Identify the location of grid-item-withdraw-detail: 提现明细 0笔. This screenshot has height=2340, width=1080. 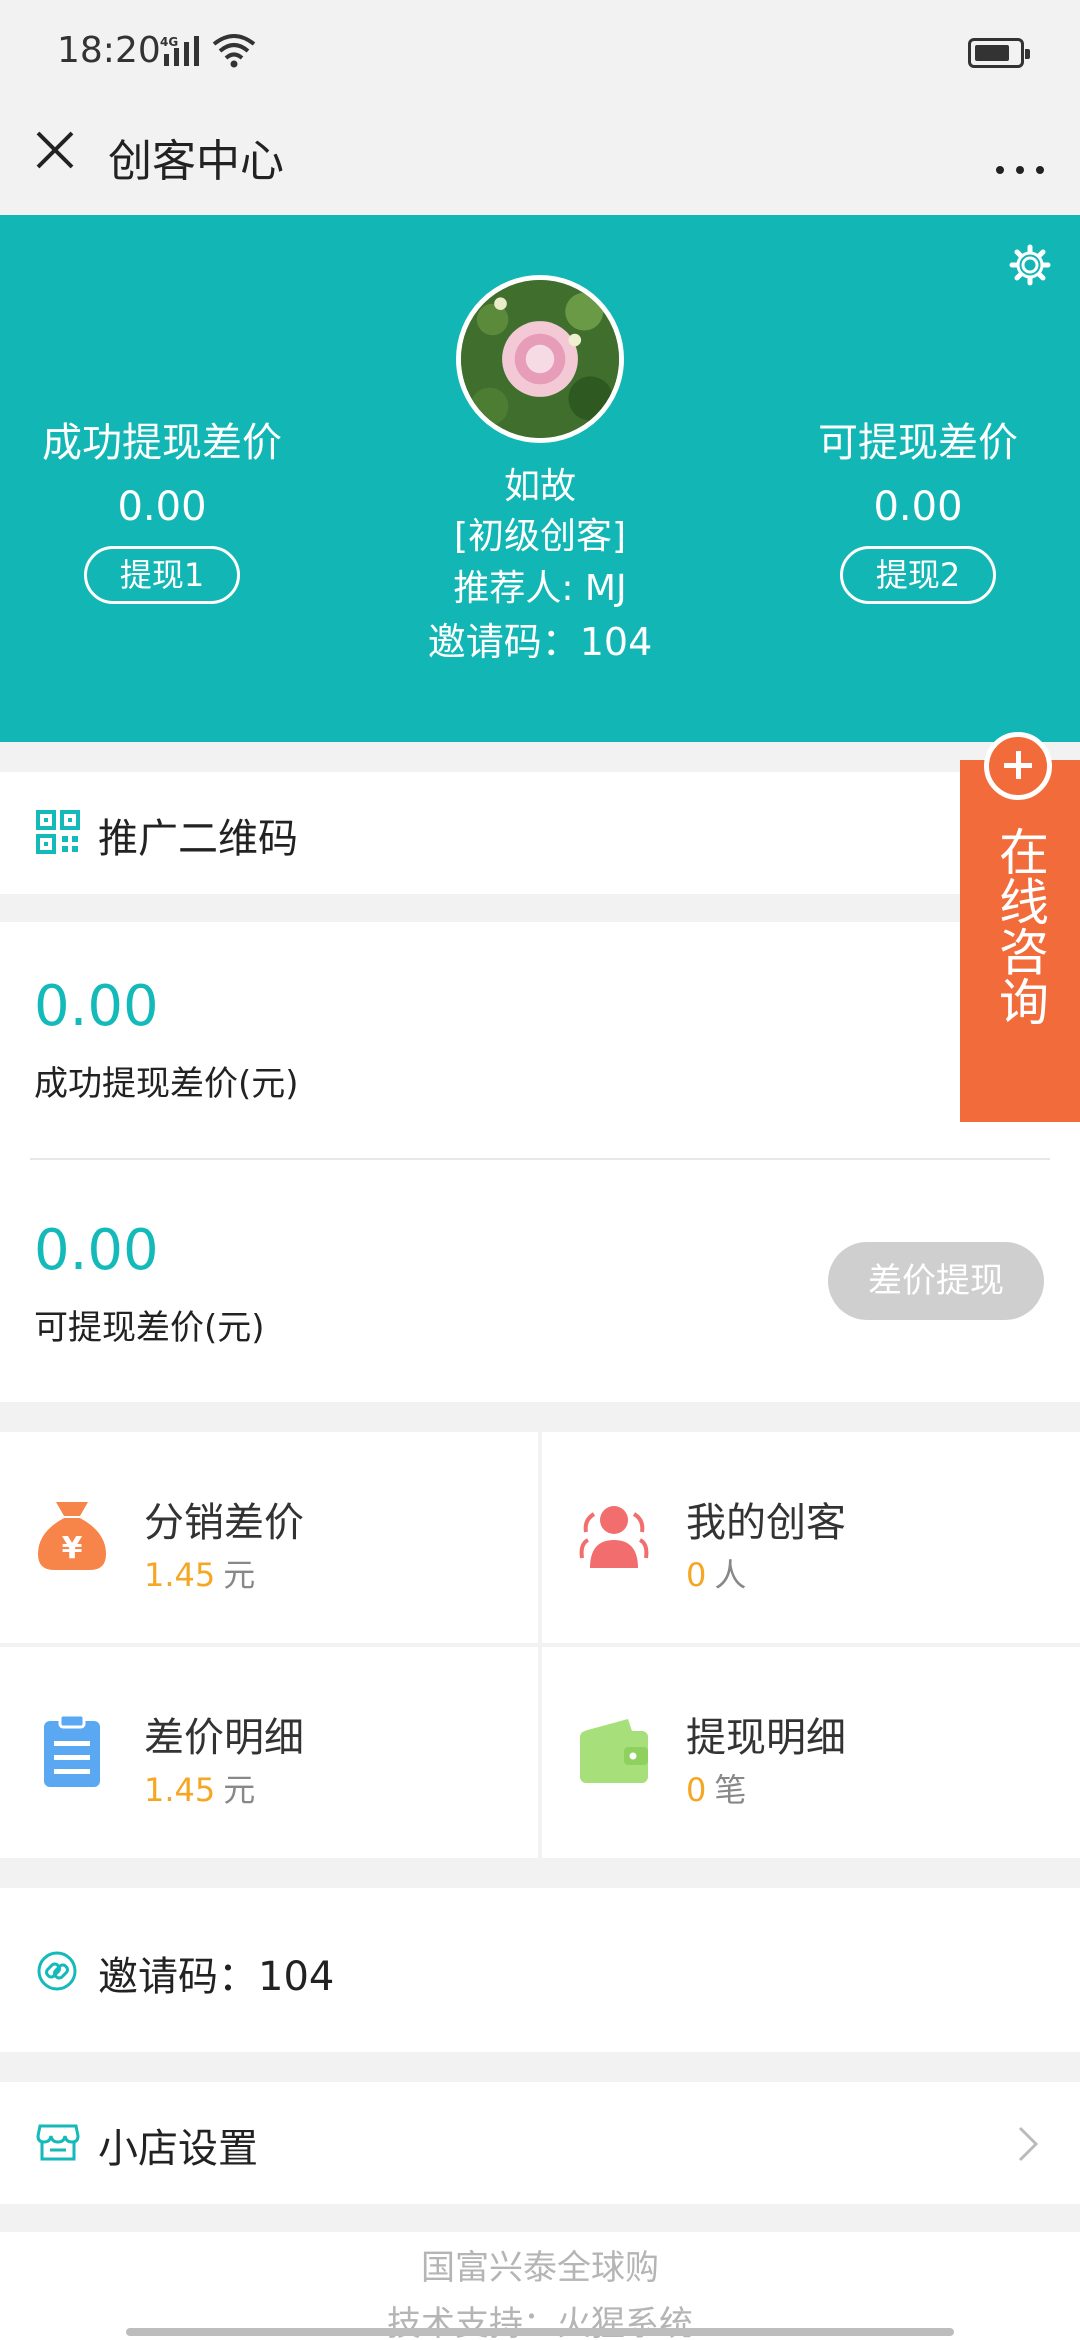
(811, 1752).